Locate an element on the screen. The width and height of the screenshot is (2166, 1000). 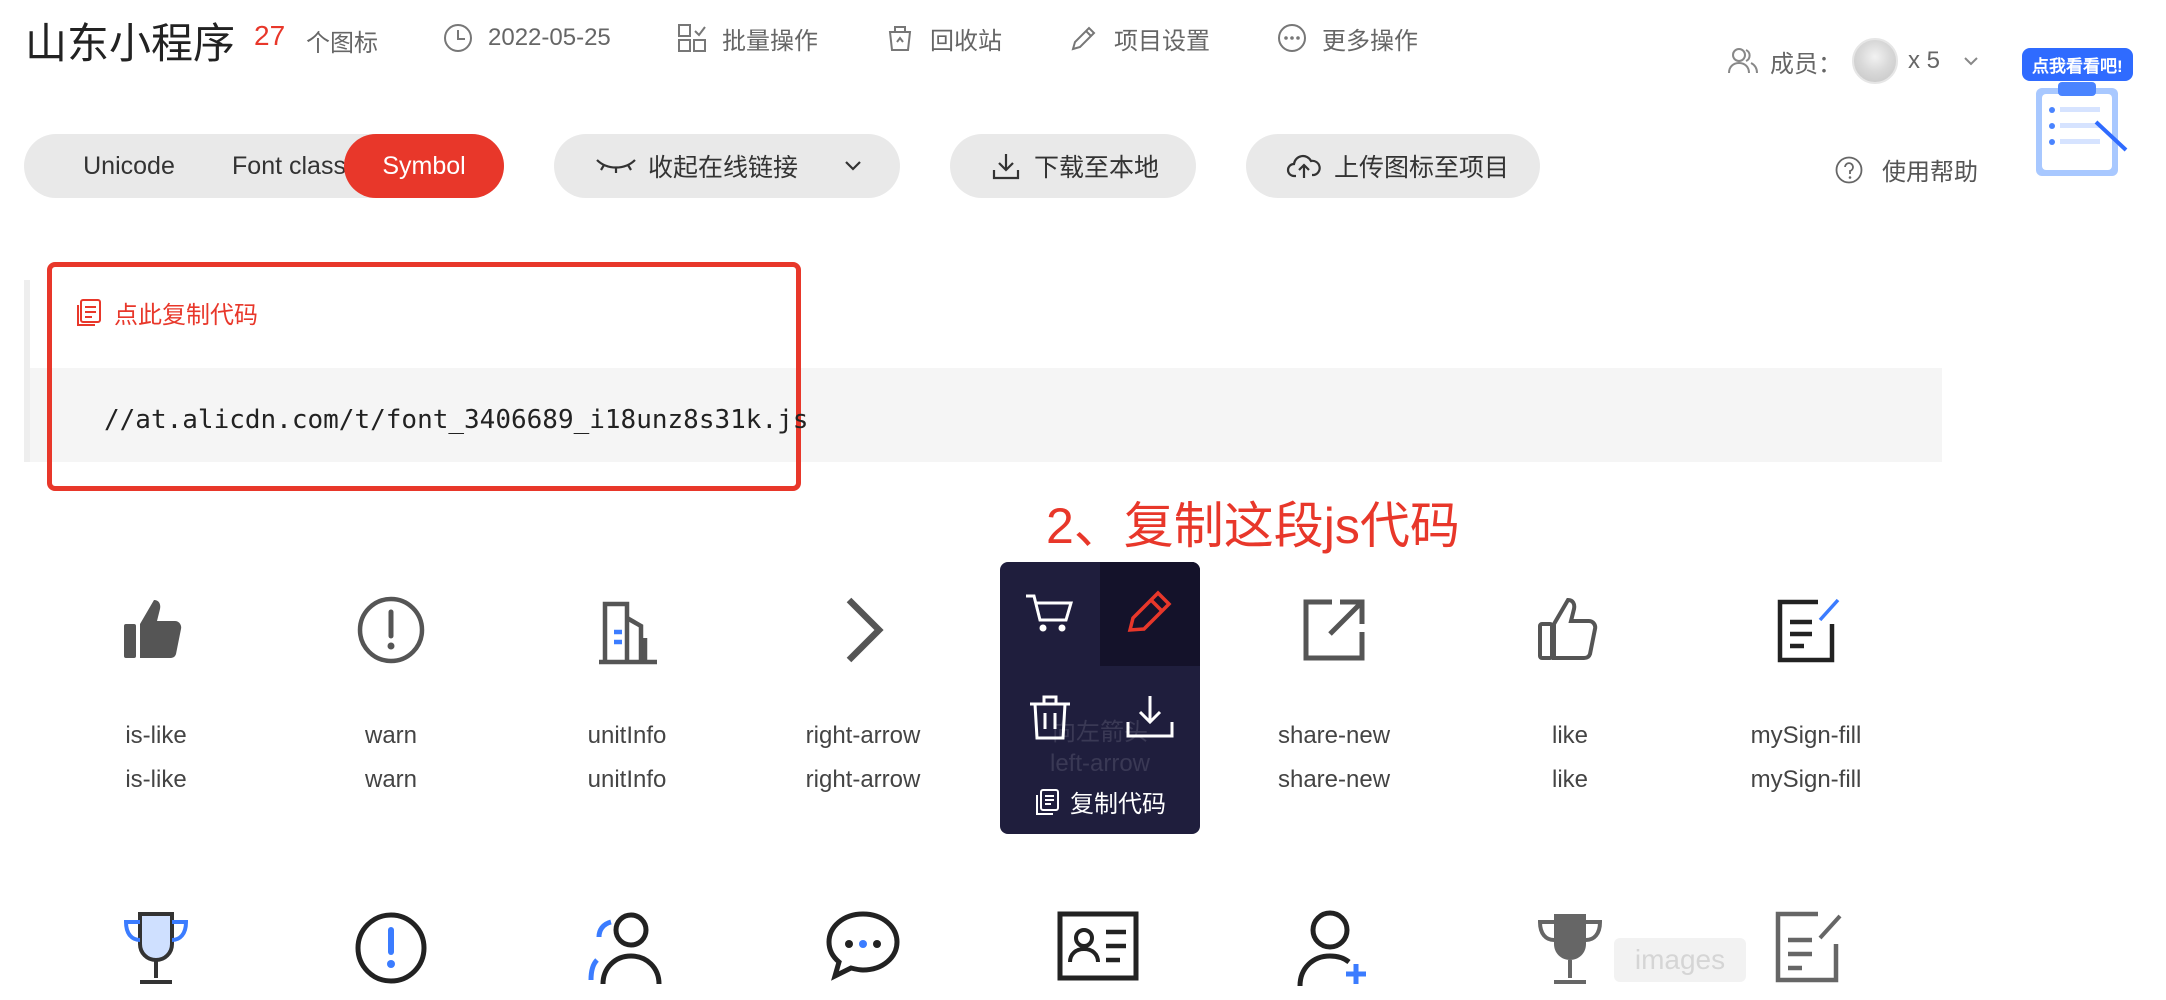
trophy-icon is located at coordinates (156, 948).